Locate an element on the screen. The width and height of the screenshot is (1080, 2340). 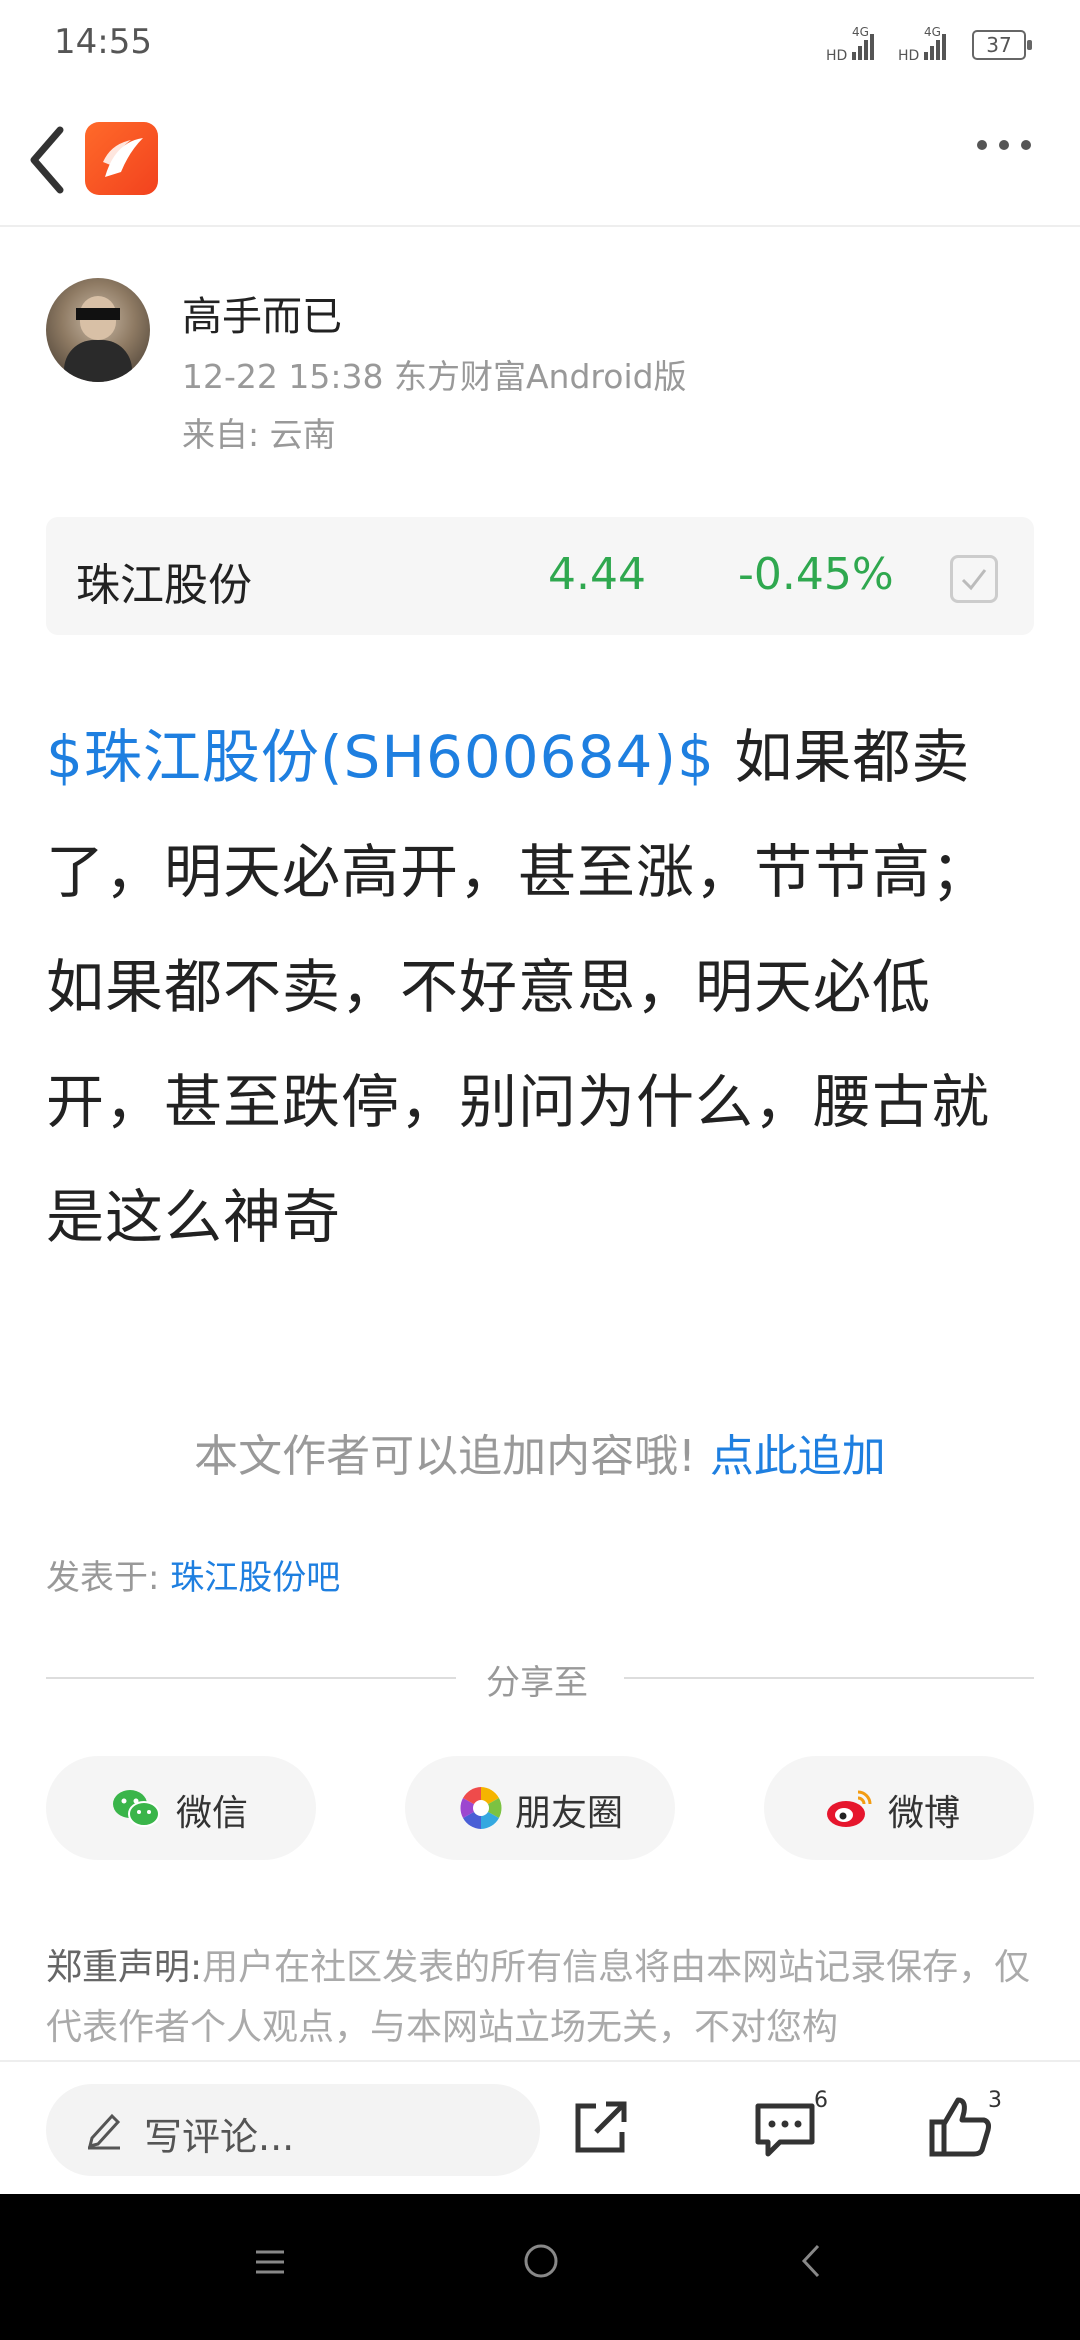
status-time: 14:55 is located at coordinates (103, 42).